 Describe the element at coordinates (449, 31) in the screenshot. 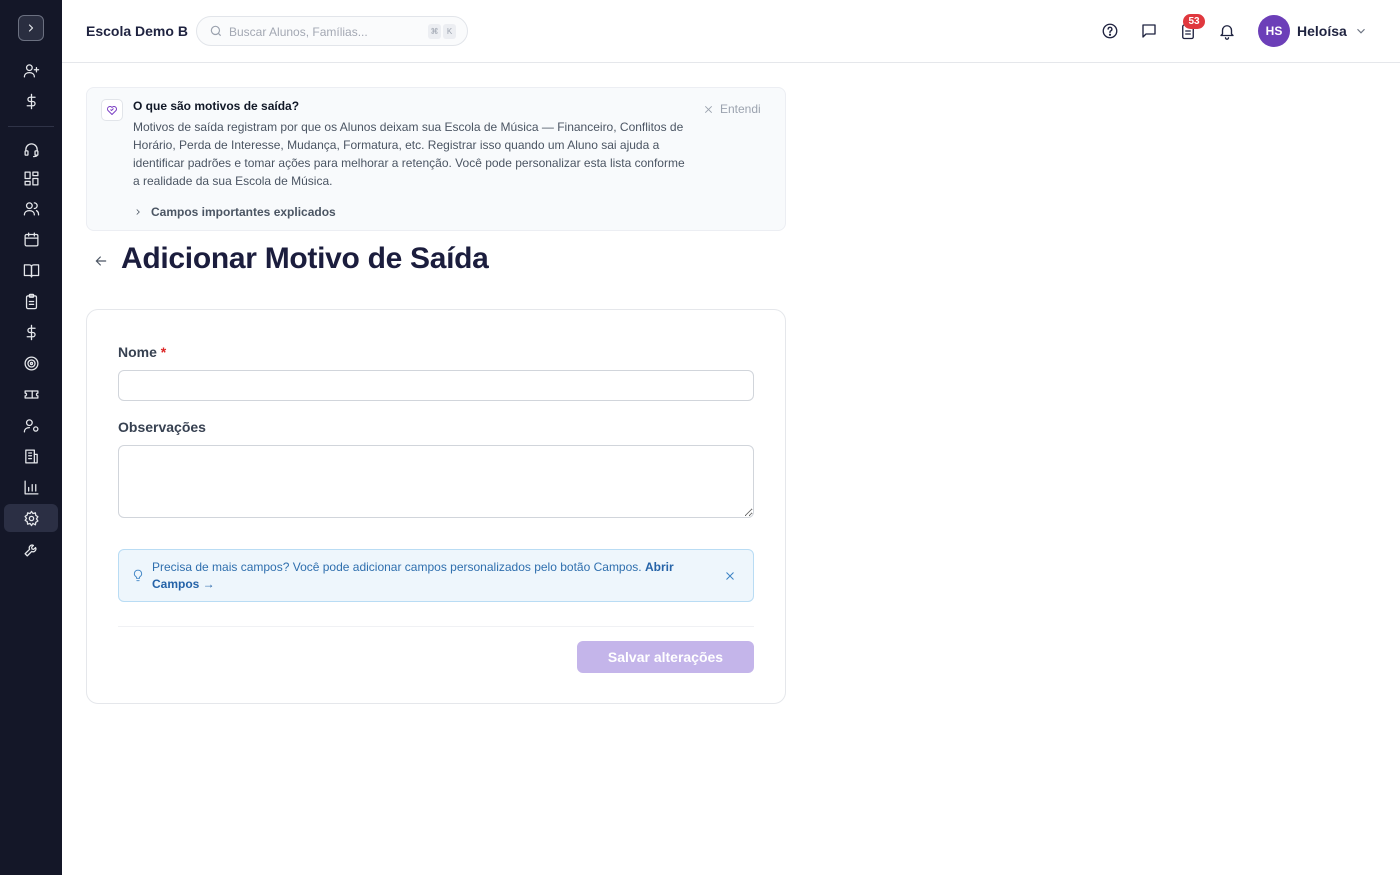

I see `shortcut-key-k: K` at that location.